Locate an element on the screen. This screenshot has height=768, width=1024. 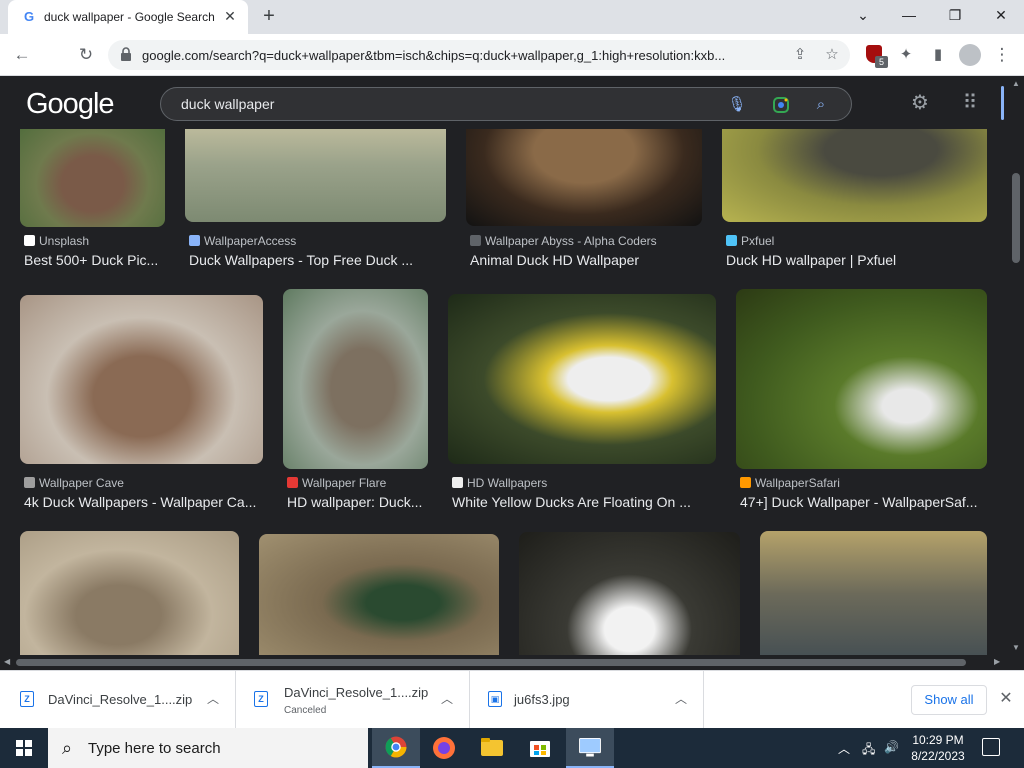
bookmark-star-icon: ☆ is located at coordinates (832, 55).